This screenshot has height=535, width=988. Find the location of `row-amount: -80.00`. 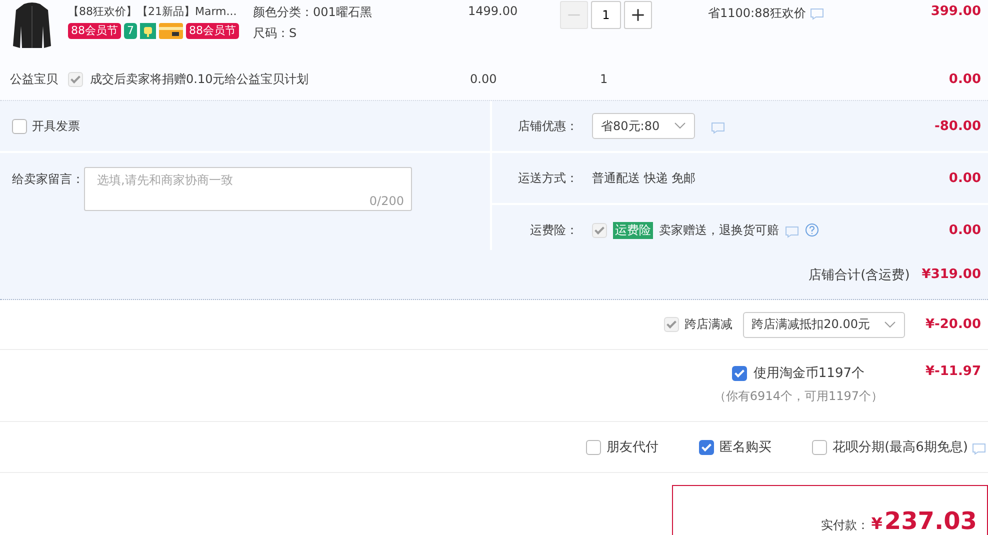

row-amount: -80.00 is located at coordinates (957, 126).